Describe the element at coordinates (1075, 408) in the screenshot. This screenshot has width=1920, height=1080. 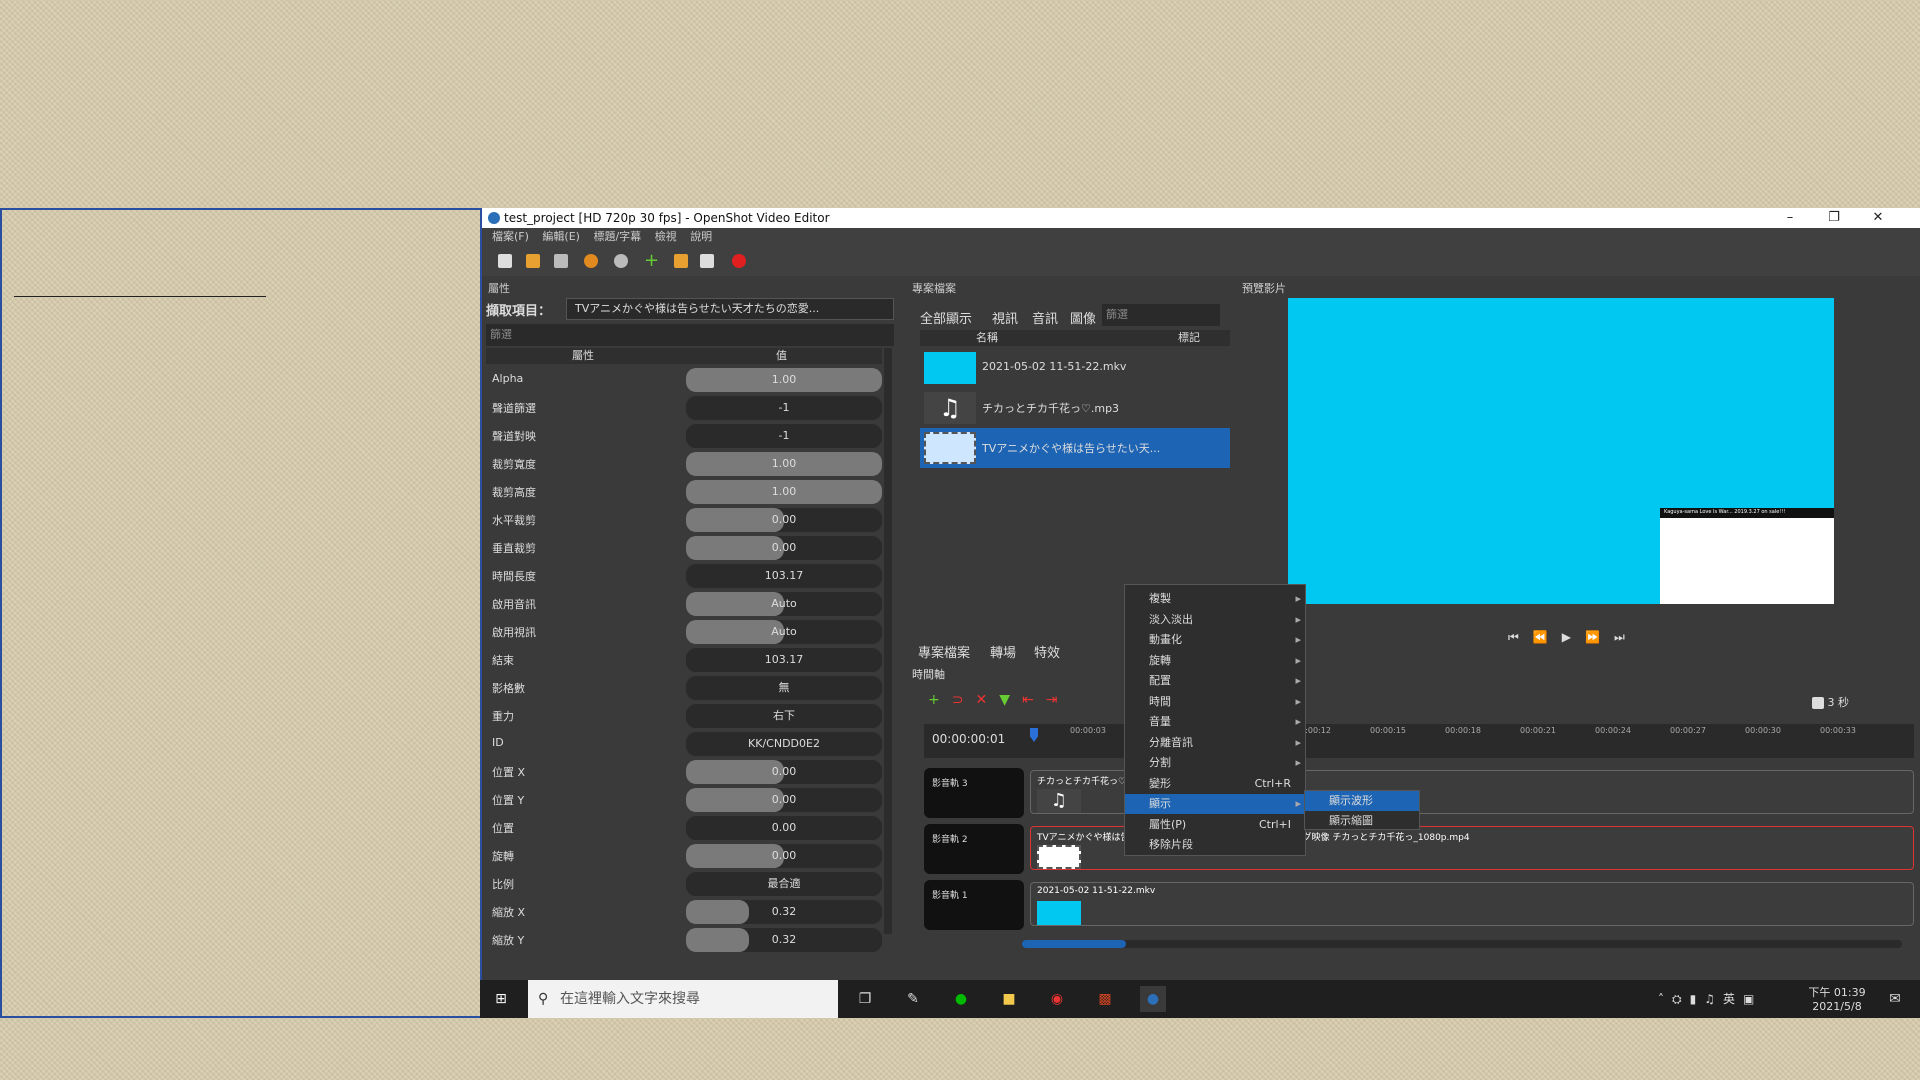
I see `file-item: ♫ チカっとチカ千花っ♡.mp3` at that location.